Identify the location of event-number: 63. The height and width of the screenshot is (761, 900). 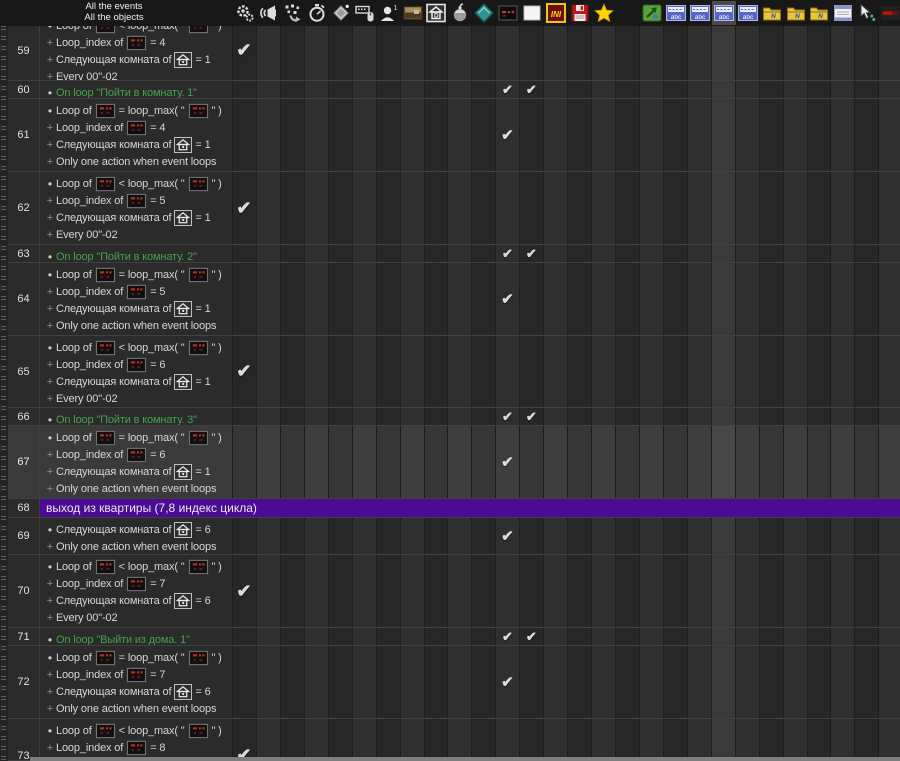
(24, 253).